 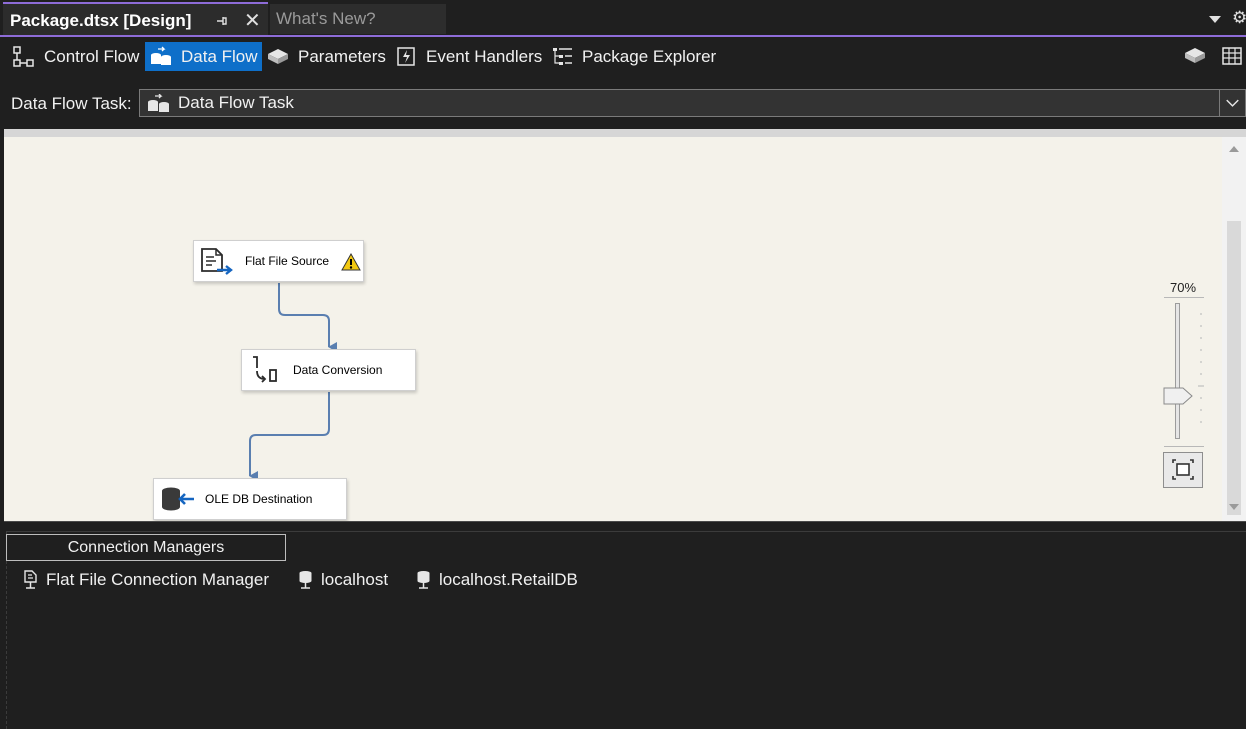 What do you see at coordinates (623, 18) in the screenshot?
I see `document-tab-bar: Package.dtsx [Design] ✕ What's New? ⚙` at bounding box center [623, 18].